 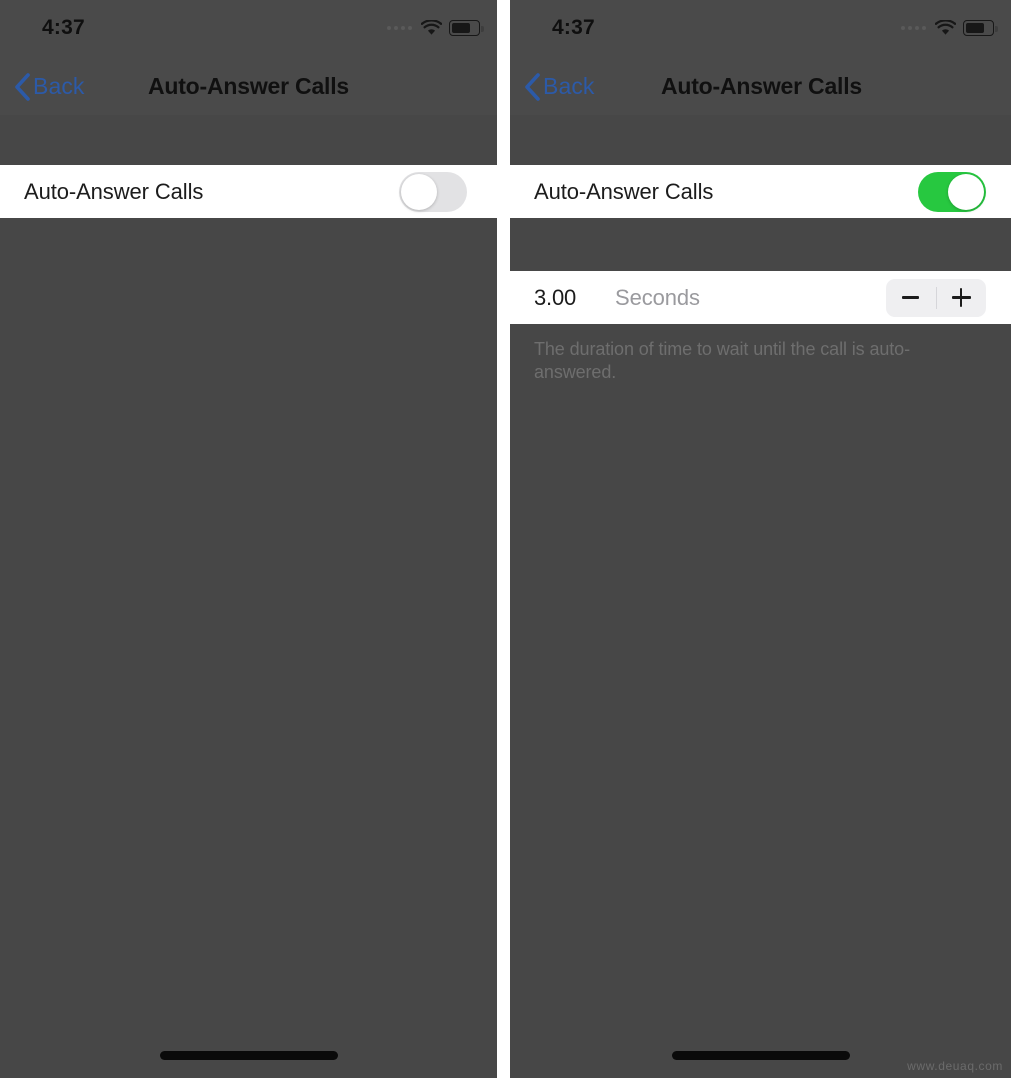 I want to click on increment-button, so click(x=962, y=298).